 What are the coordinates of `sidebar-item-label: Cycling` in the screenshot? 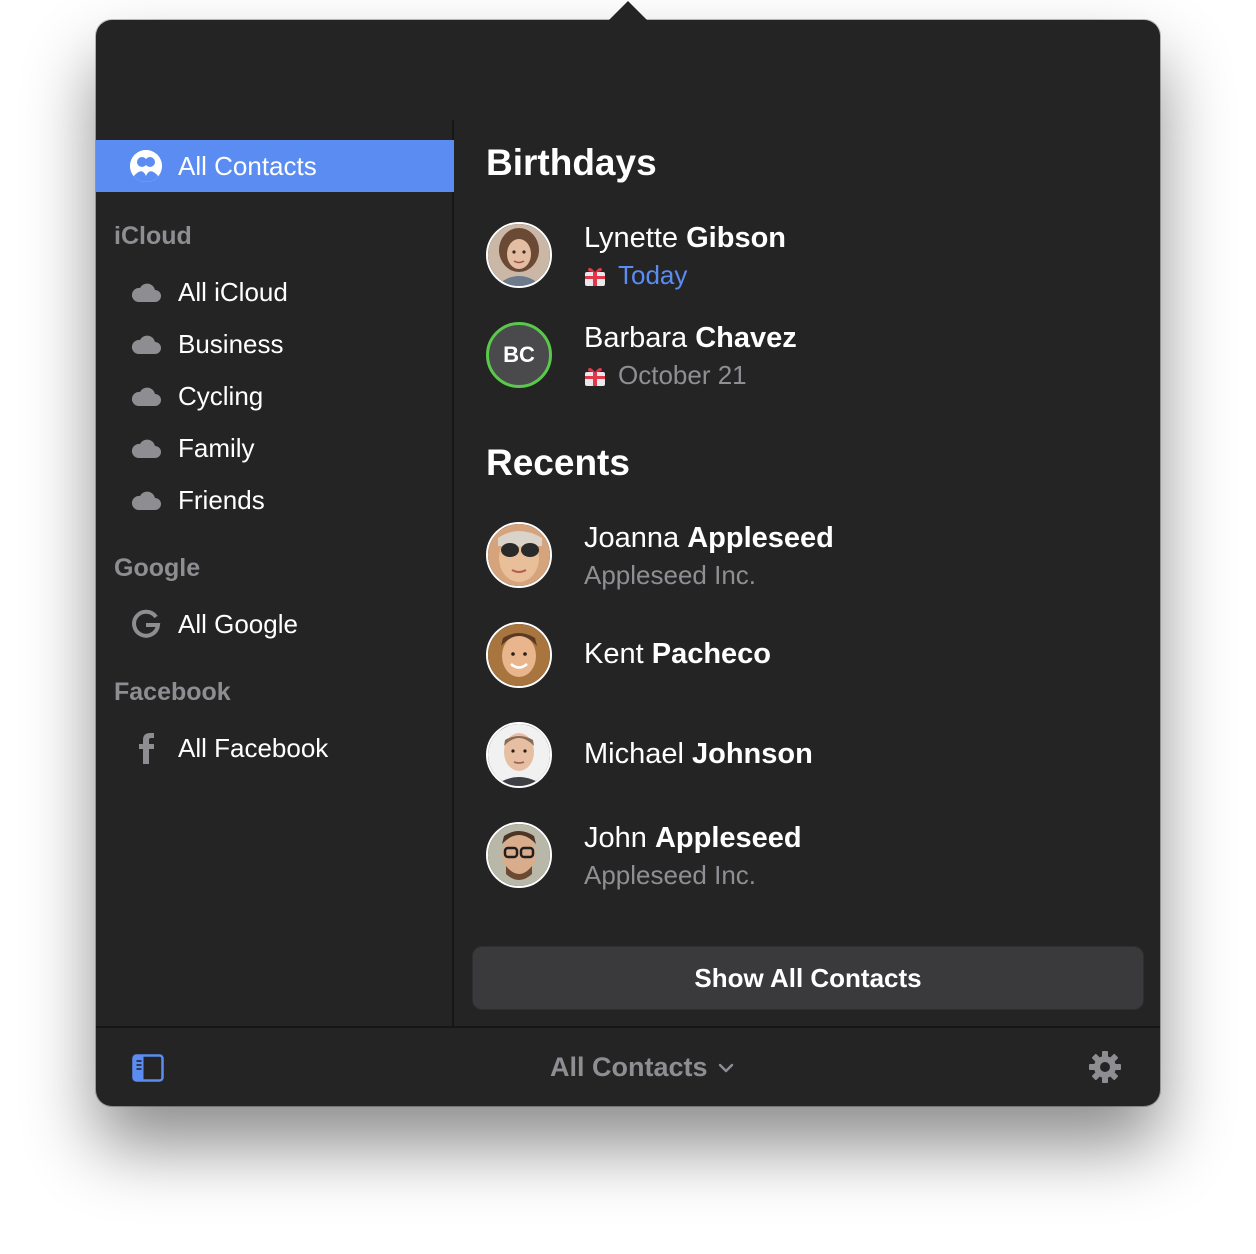 It's located at (221, 395).